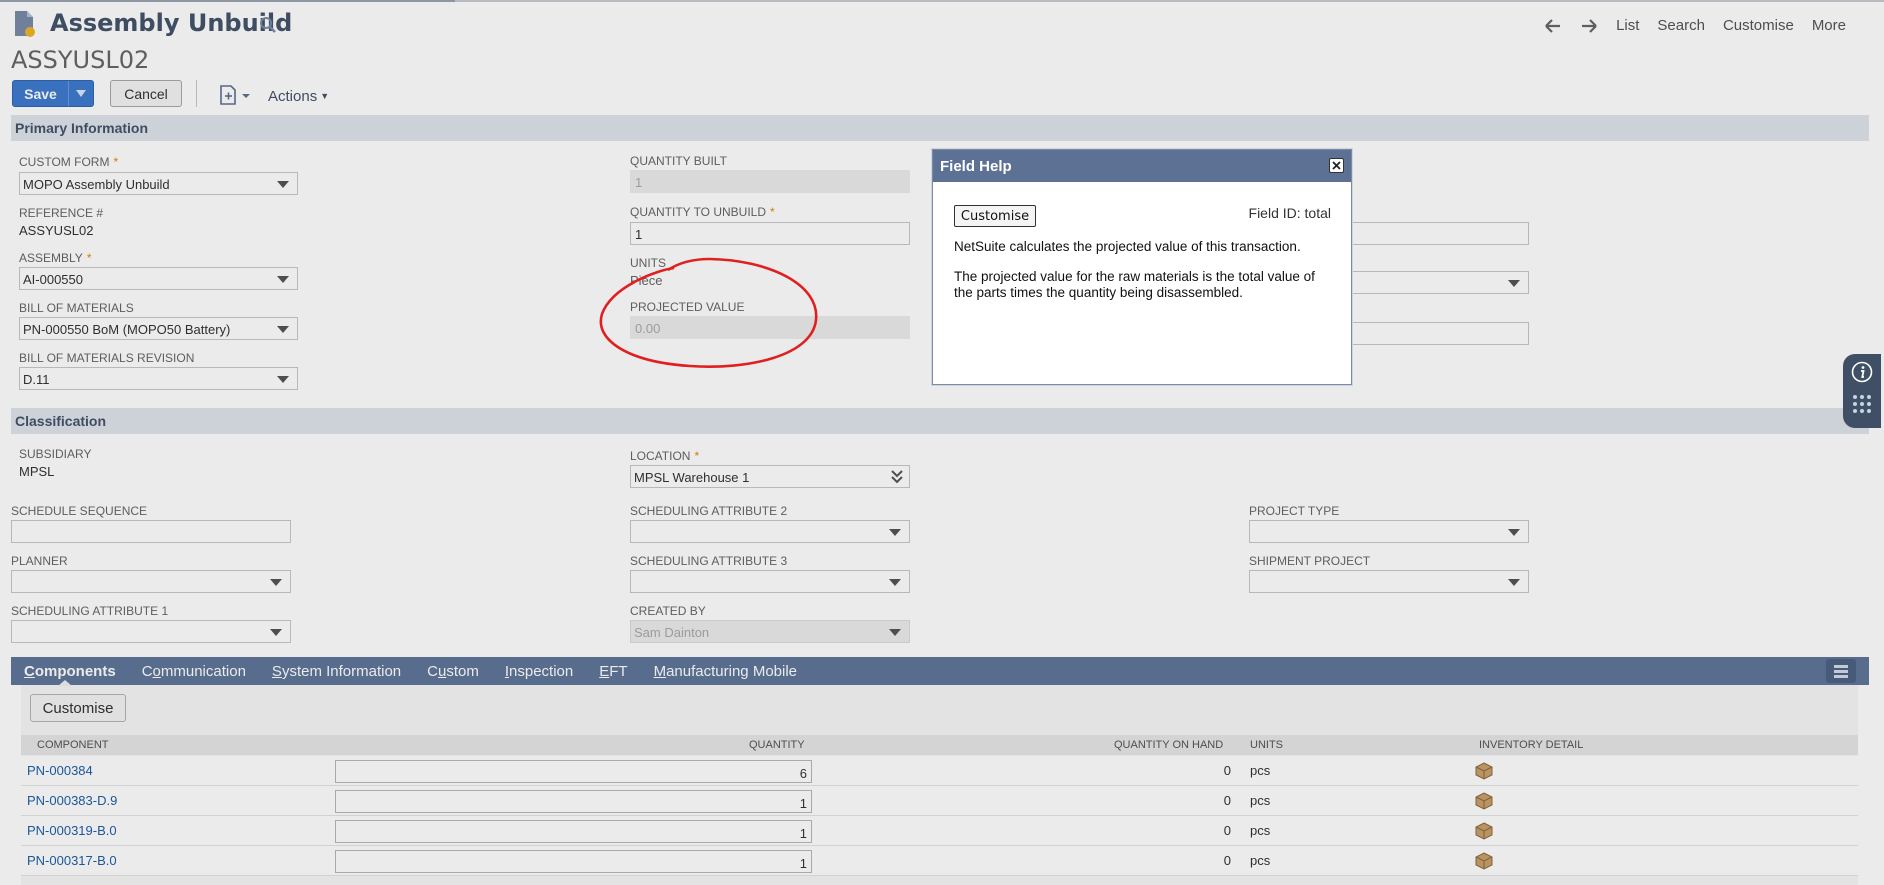 Image resolution: width=1884 pixels, height=885 pixels. Describe the element at coordinates (1862, 404) in the screenshot. I see `apps-grid-icon` at that location.